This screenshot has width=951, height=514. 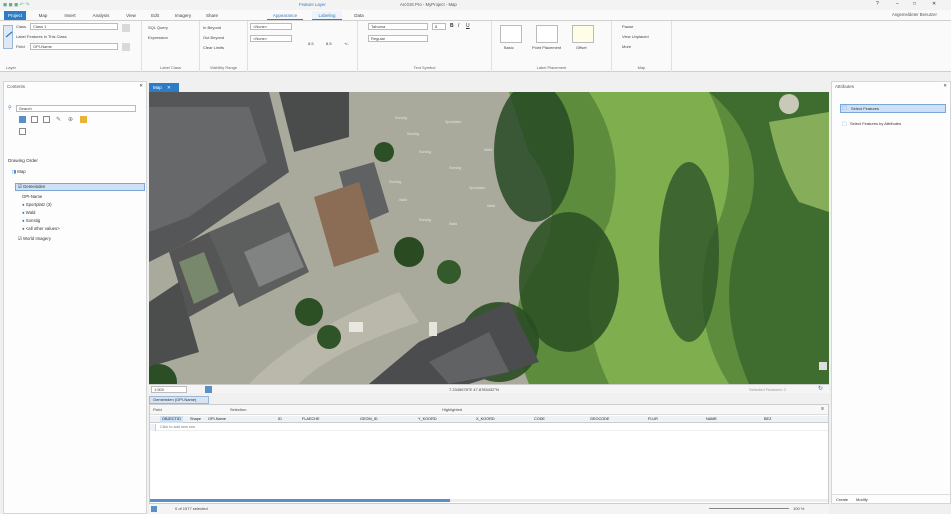 What do you see at coordinates (37, 204) in the screenshot?
I see `tree-item-sportplatz: ● Sportplatz (3)` at bounding box center [37, 204].